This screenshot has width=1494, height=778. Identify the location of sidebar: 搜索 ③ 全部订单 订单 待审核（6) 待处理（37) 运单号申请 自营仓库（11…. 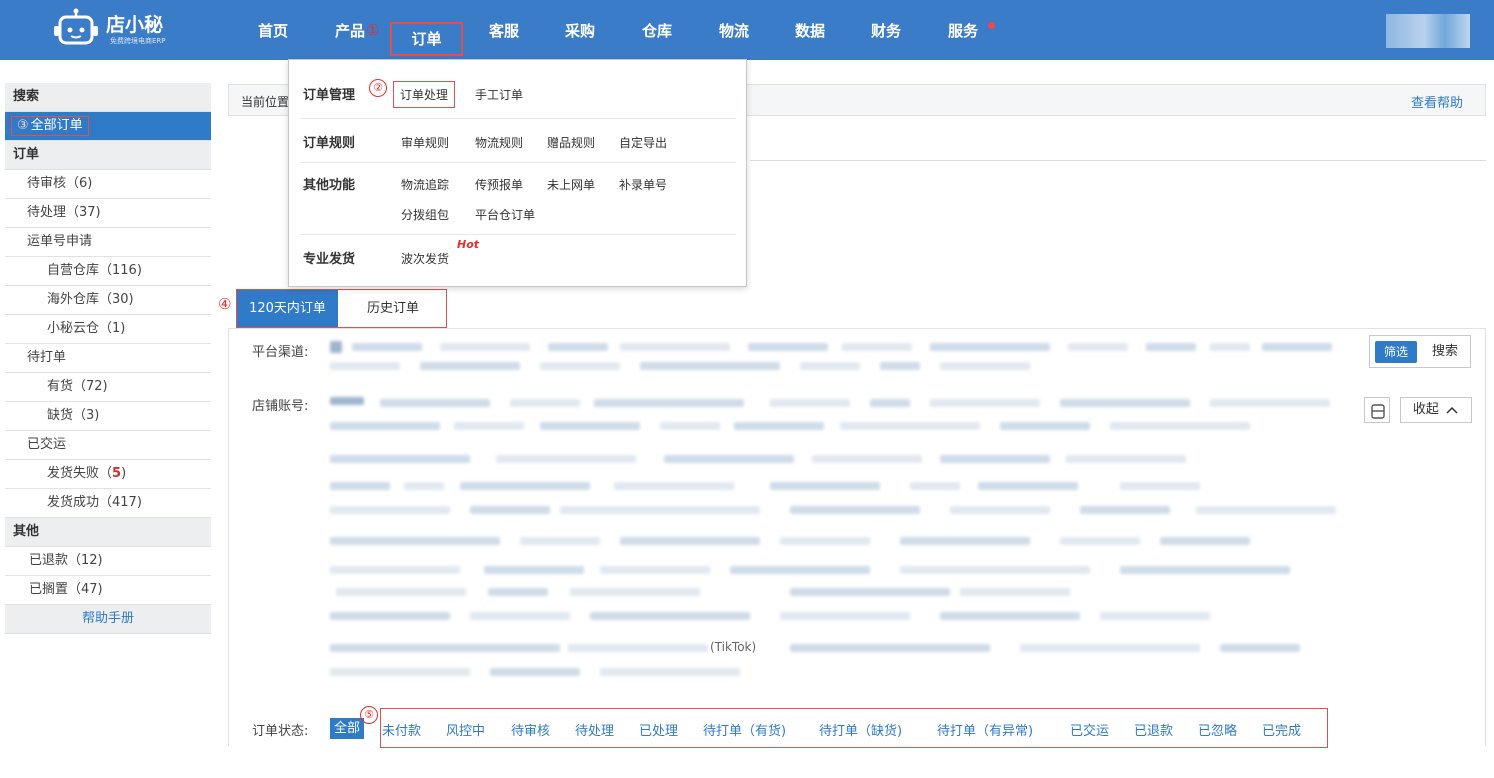
(108, 358).